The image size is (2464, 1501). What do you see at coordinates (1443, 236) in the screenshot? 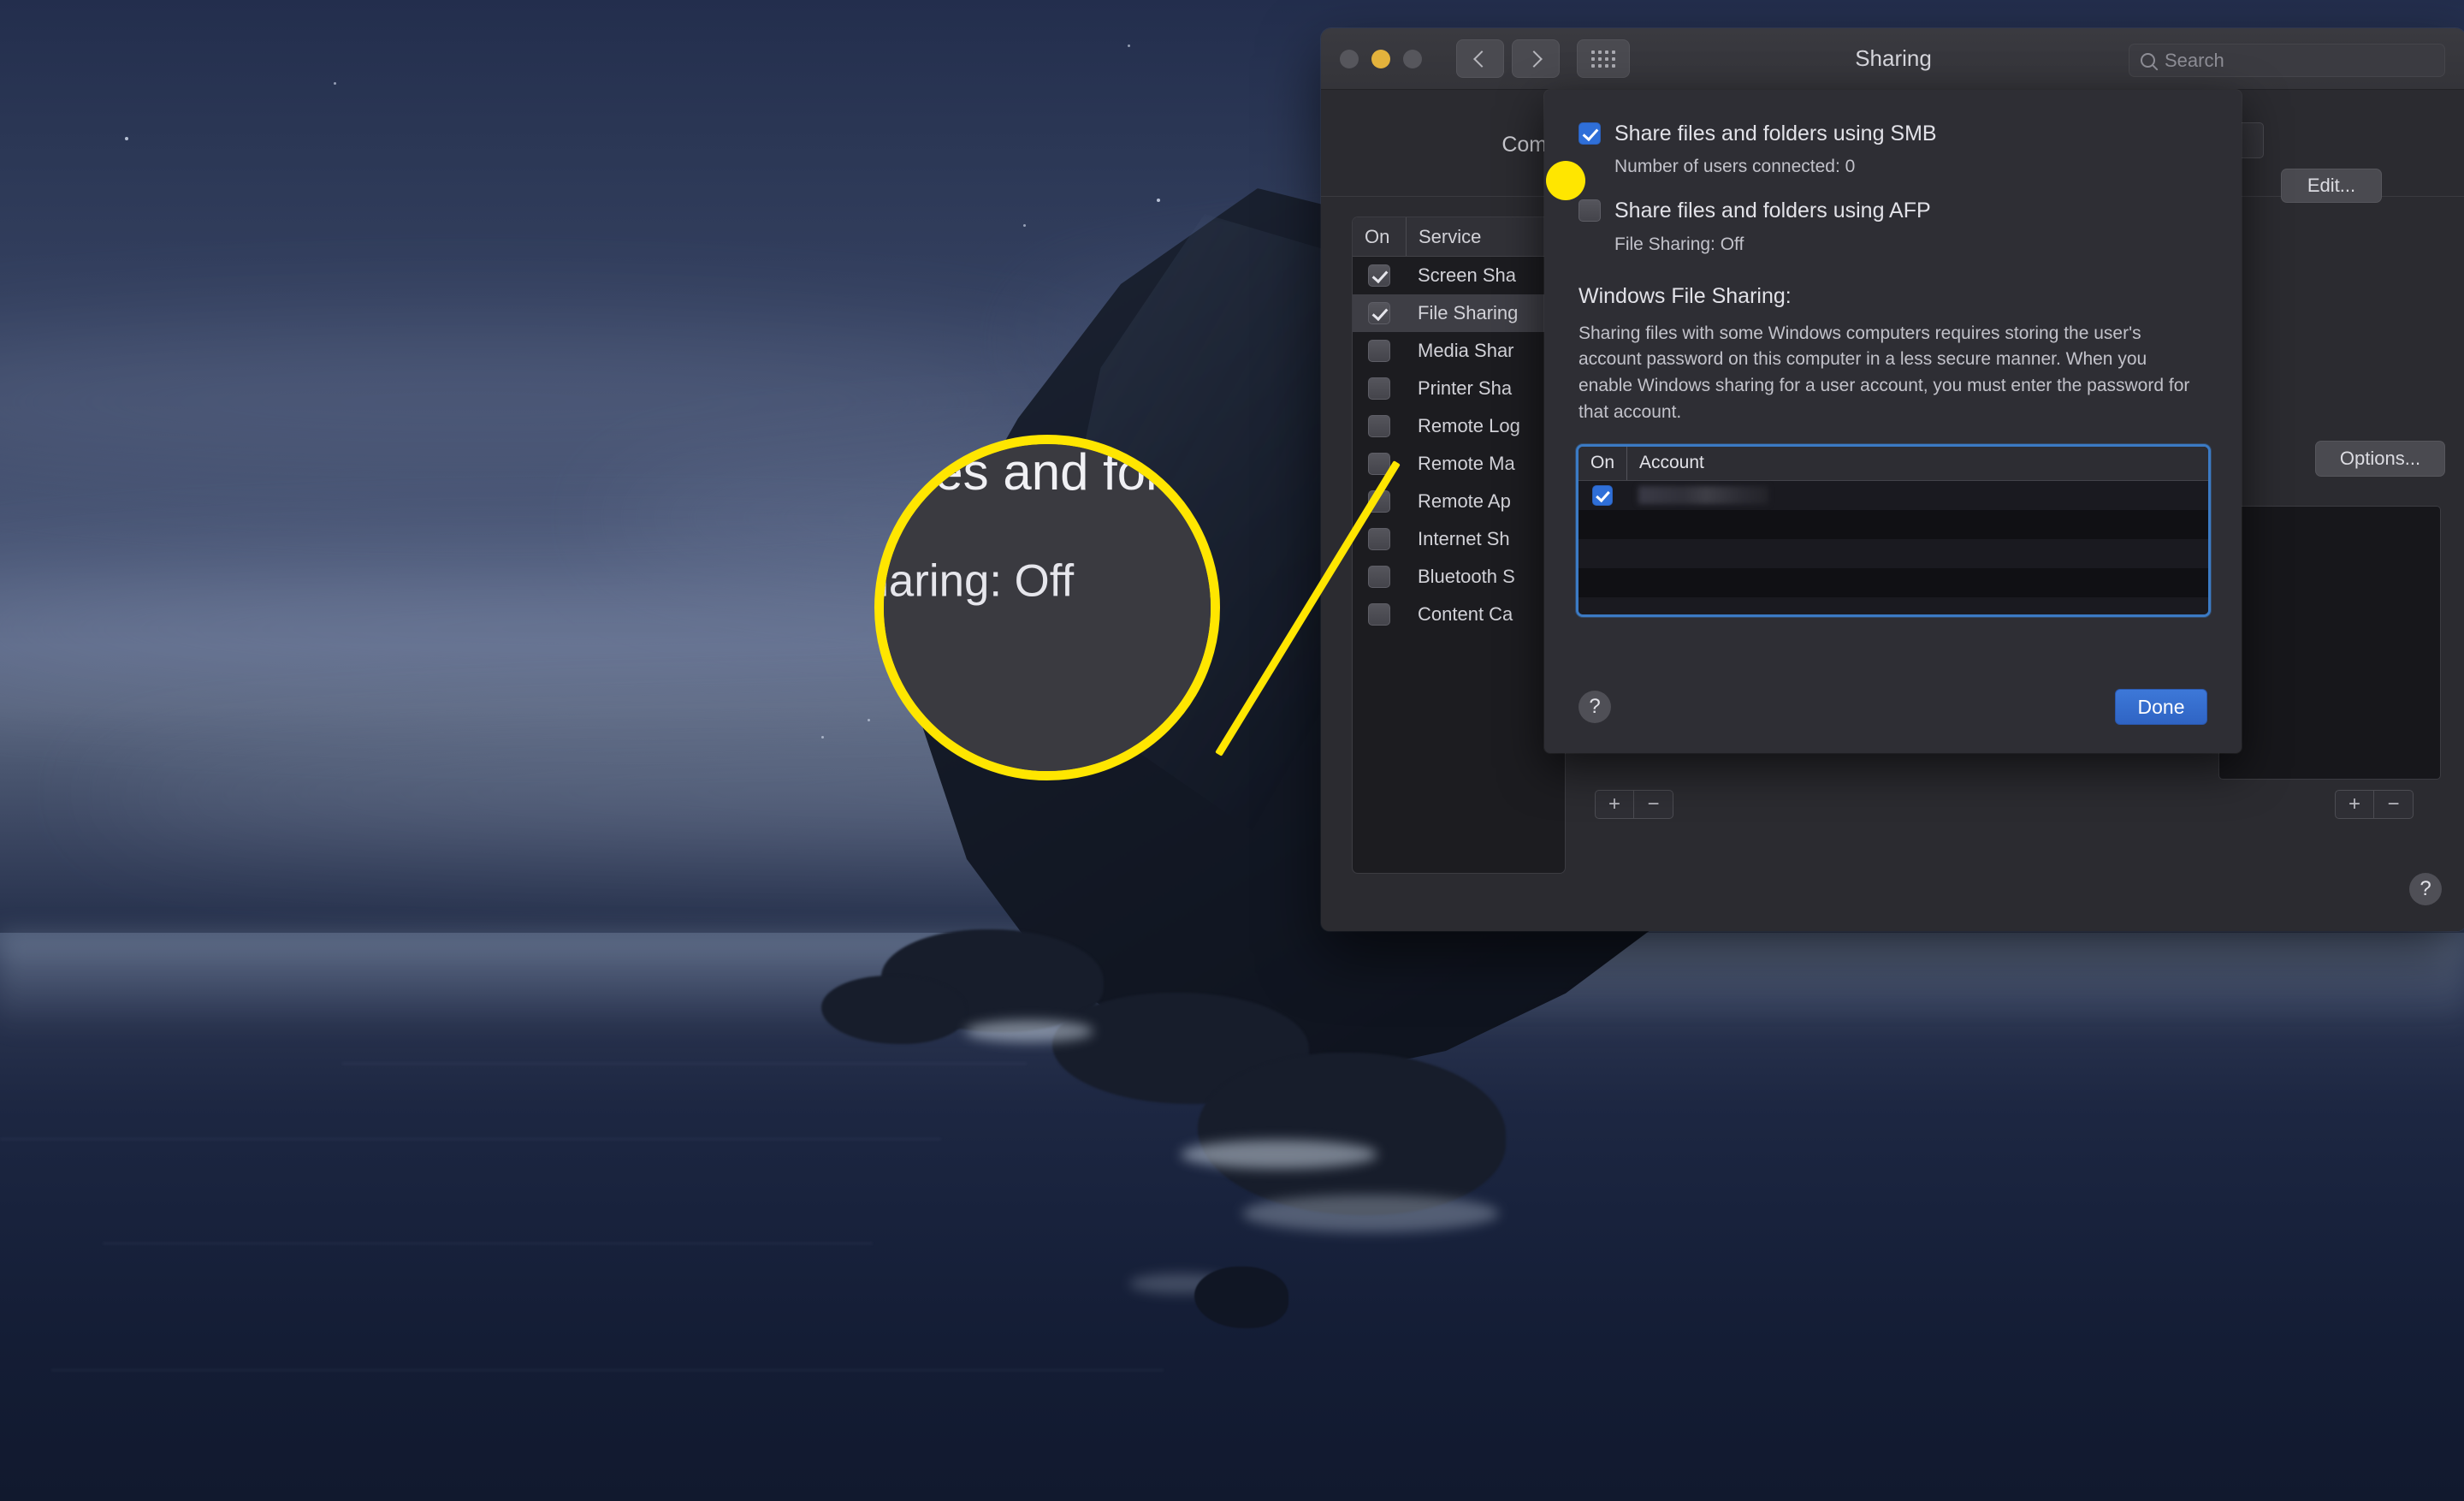
I see `services-column-service: Service` at bounding box center [1443, 236].